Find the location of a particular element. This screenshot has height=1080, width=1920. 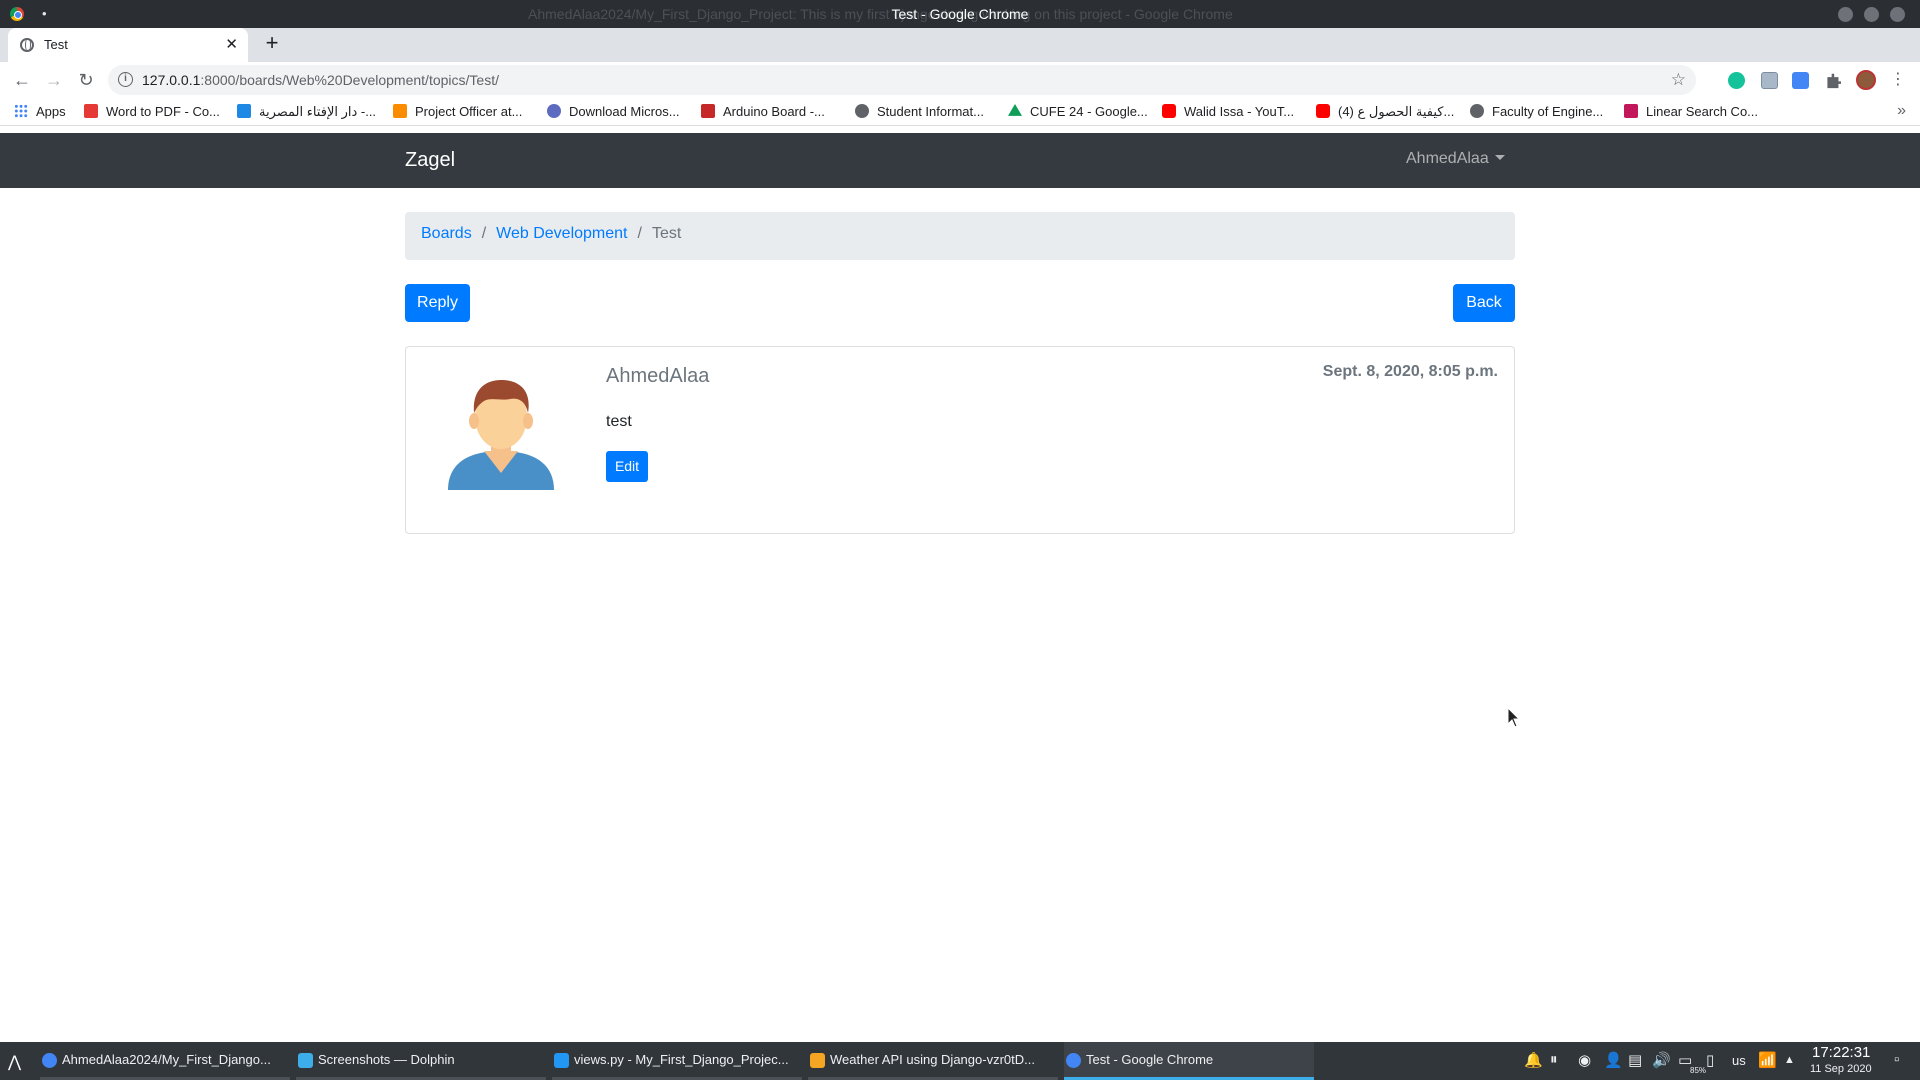

edit-button: Edit is located at coordinates (627, 466).